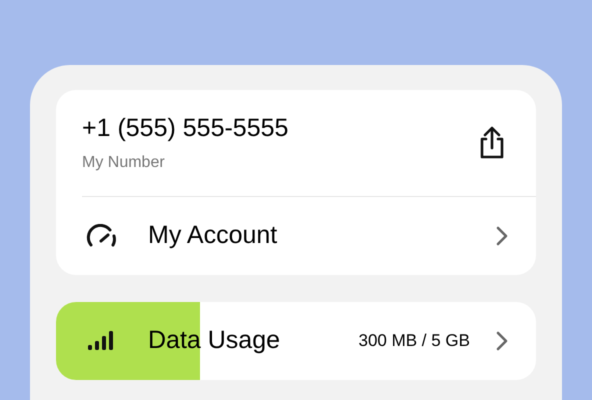  I want to click on number-label: My Number, so click(124, 162).